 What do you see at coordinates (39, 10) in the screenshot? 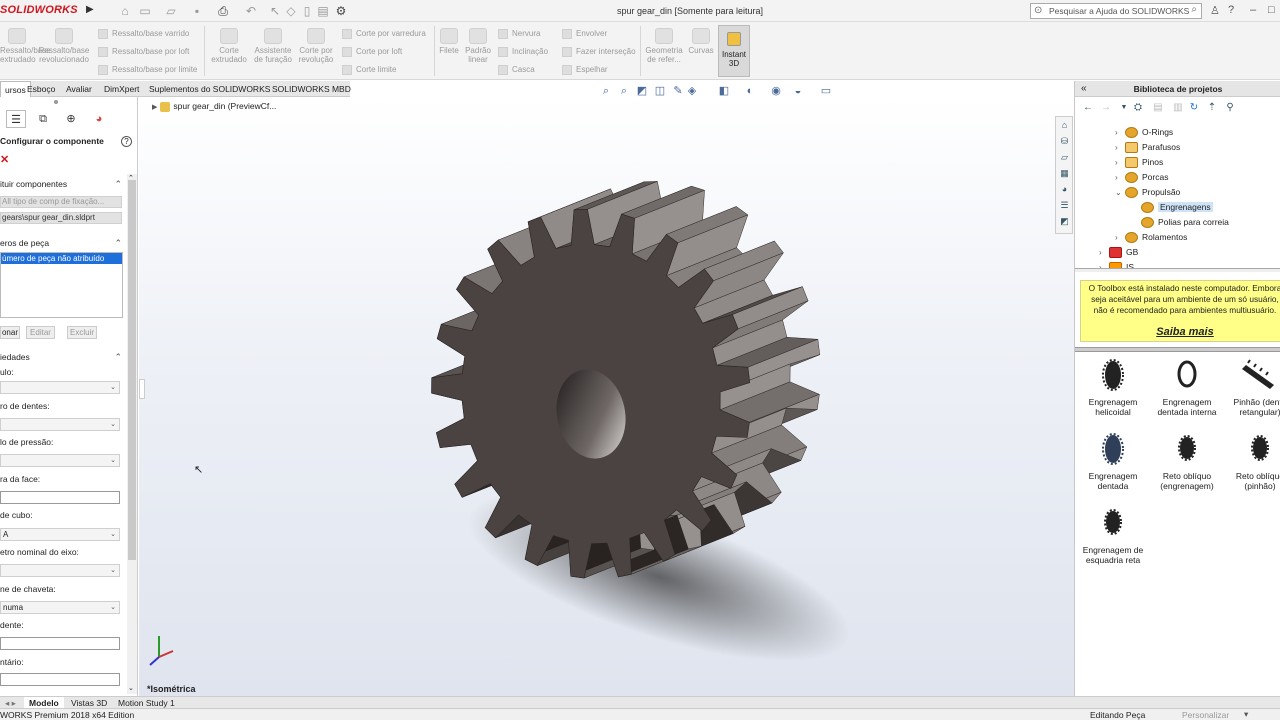
I see `solidworks-logo: SOLIDWORKS` at bounding box center [39, 10].